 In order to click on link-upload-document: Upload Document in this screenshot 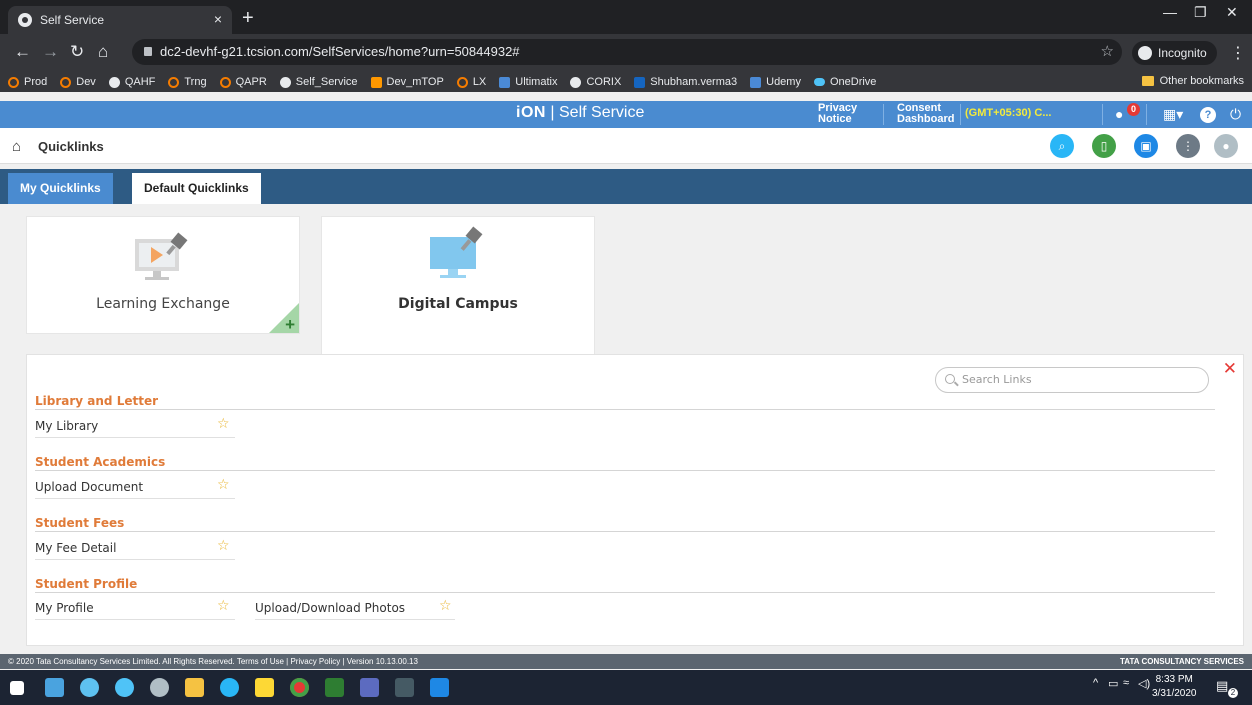, I will do `click(89, 487)`.